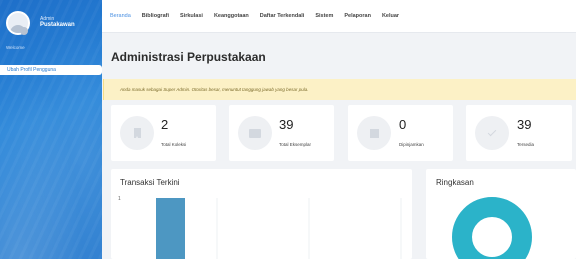 The width and height of the screenshot is (576, 259). What do you see at coordinates (15, 47) in the screenshot?
I see `sidebar-section-label: Welcome` at bounding box center [15, 47].